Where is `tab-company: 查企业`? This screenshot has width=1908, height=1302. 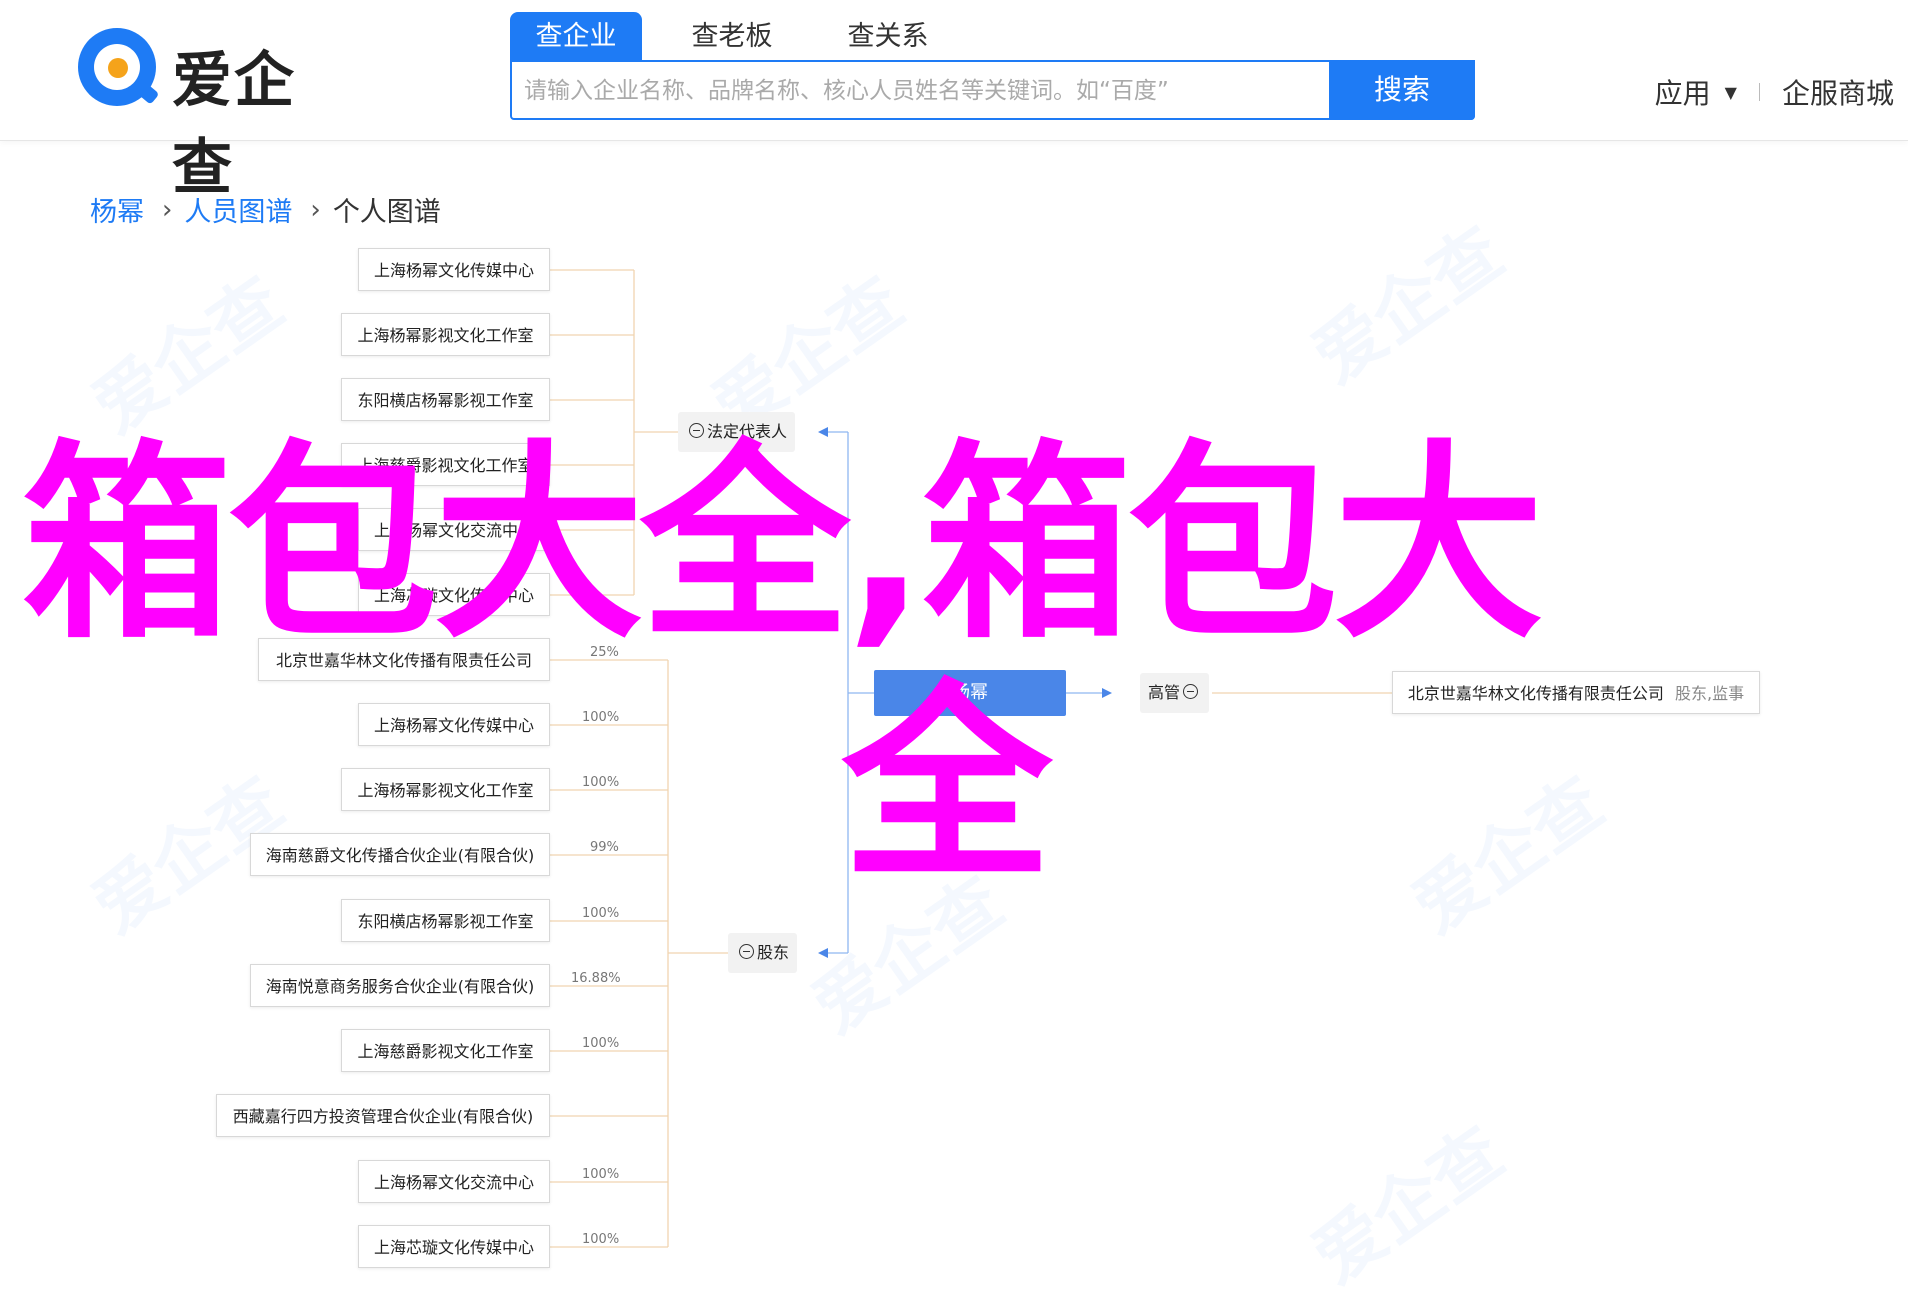 tab-company: 查企业 is located at coordinates (576, 36).